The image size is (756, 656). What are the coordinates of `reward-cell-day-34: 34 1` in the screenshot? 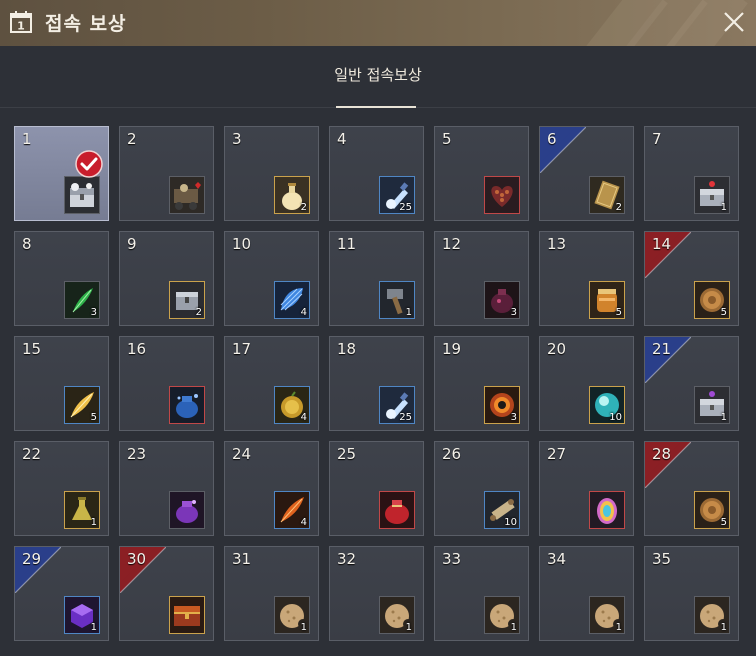 It's located at (586, 593).